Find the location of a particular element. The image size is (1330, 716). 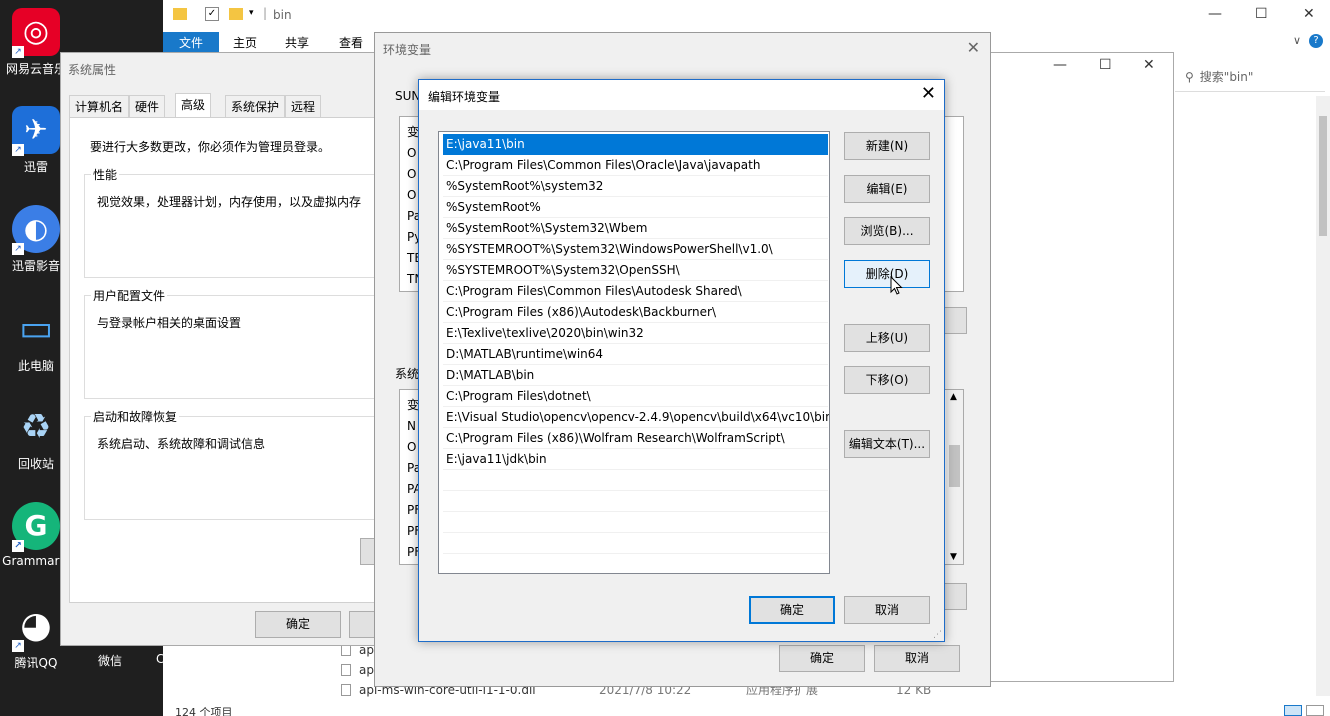

desktop-icon-label: 腾讯QQ is located at coordinates (36, 663).